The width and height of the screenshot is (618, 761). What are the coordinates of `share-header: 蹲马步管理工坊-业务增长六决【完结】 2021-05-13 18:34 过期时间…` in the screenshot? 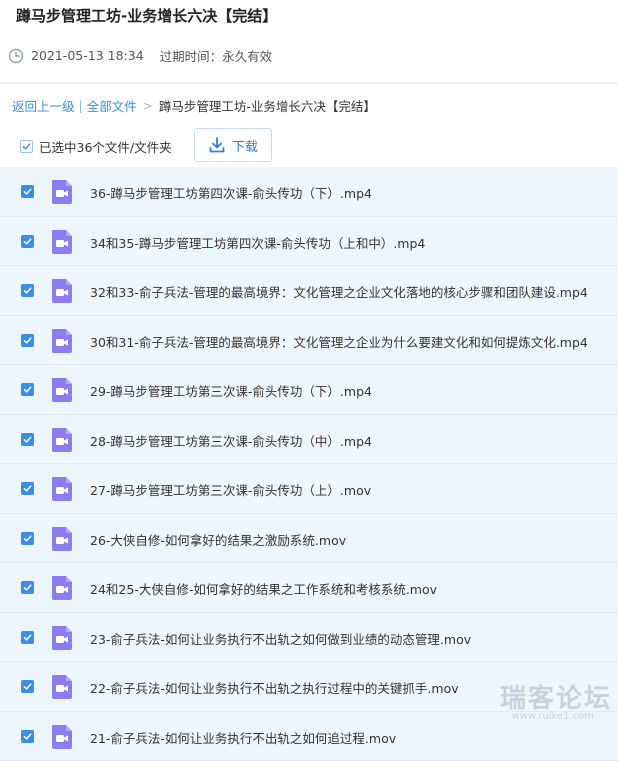 It's located at (309, 42).